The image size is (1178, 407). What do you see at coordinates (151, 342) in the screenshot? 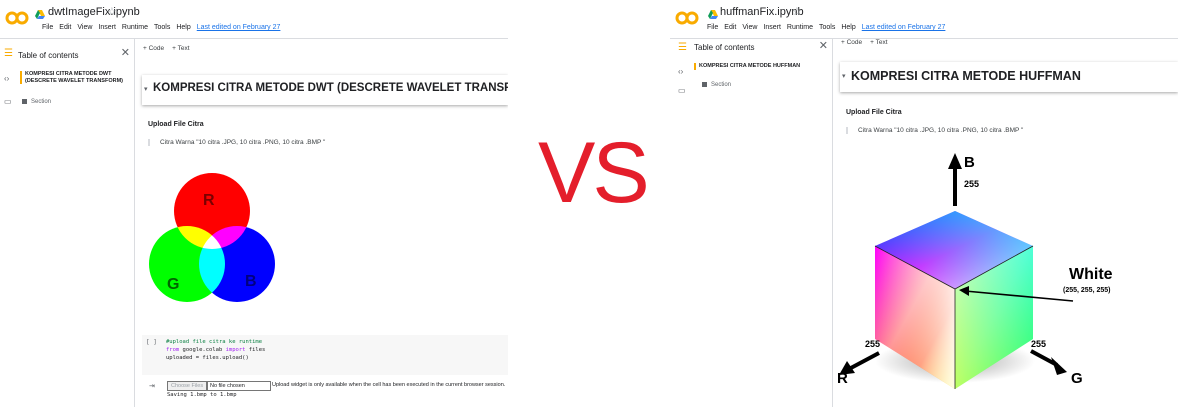
I see `run-cell-button: [ ]` at bounding box center [151, 342].